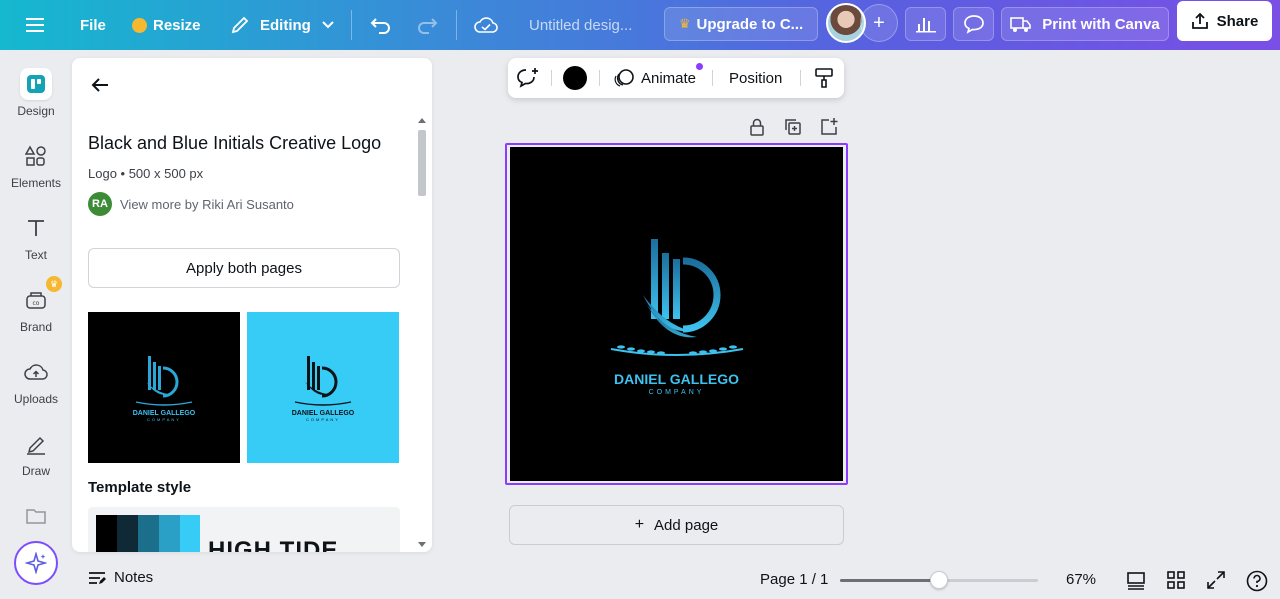  I want to click on crown-badge-icon: ♛, so click(54, 284).